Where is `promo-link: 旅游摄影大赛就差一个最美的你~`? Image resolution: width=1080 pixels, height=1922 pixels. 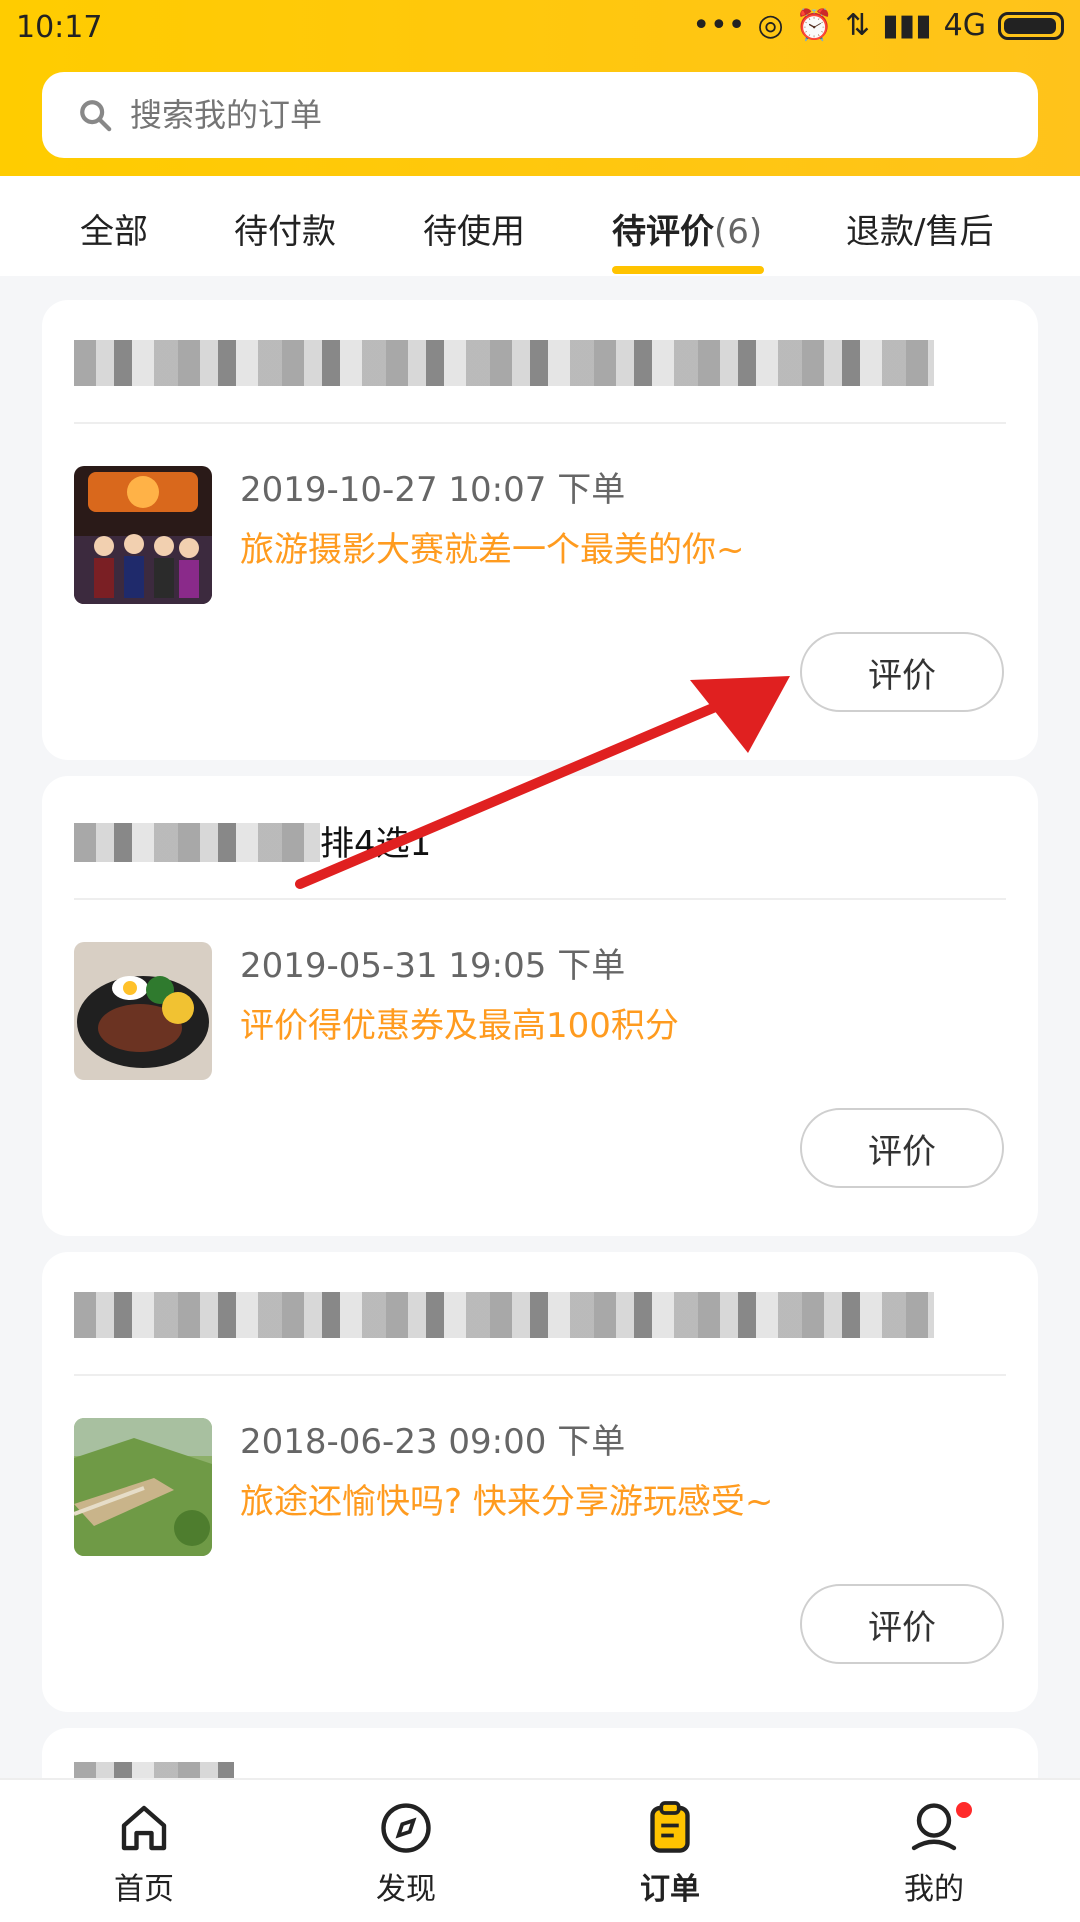
promo-link: 旅游摄影大赛就差一个最美的你~ is located at coordinates (492, 546).